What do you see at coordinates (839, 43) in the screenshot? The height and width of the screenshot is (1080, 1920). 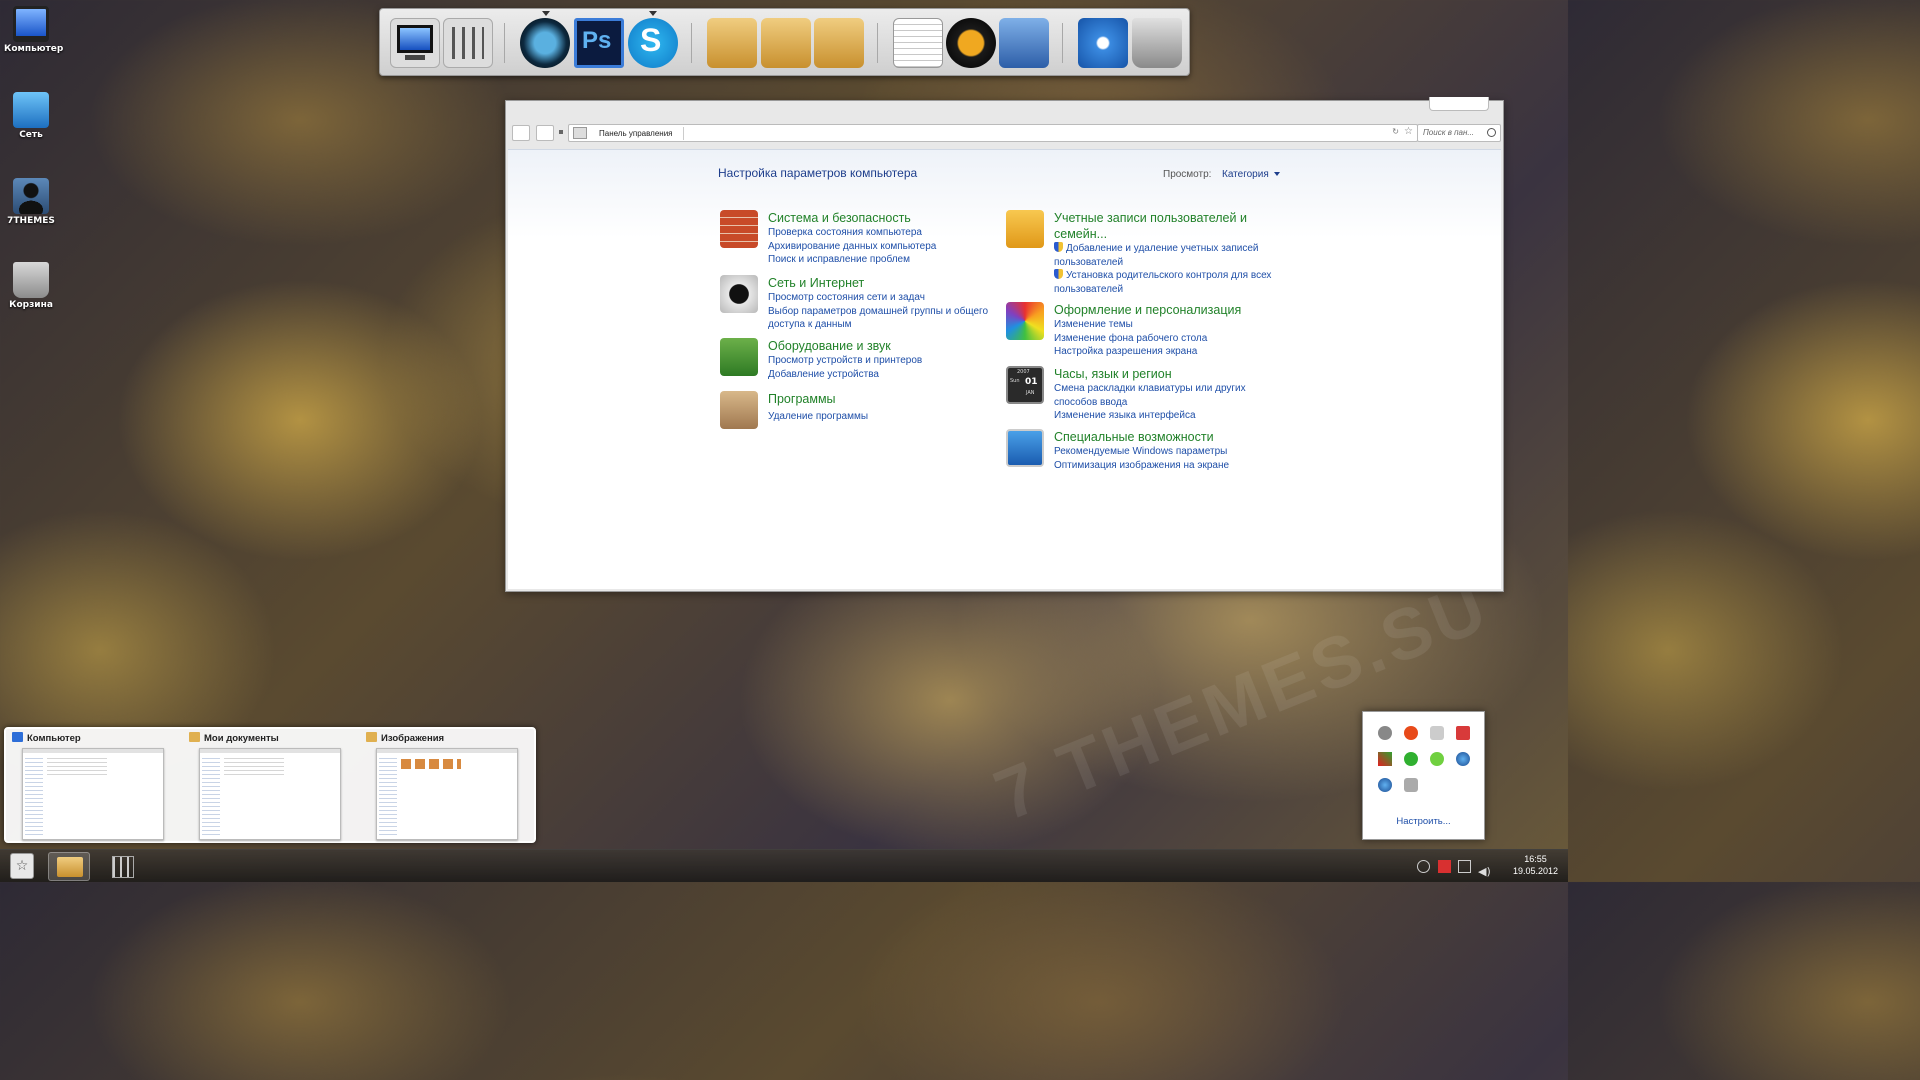 I see `music-folder-icon` at bounding box center [839, 43].